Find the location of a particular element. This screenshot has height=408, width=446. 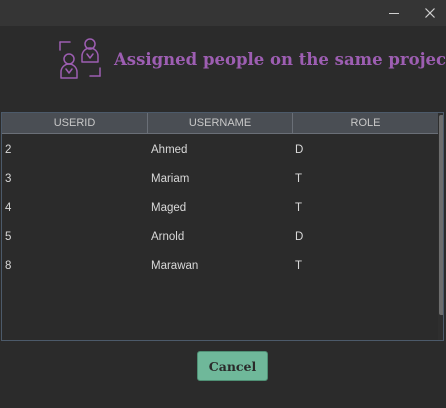

cell-userid: 3 is located at coordinates (8, 178).